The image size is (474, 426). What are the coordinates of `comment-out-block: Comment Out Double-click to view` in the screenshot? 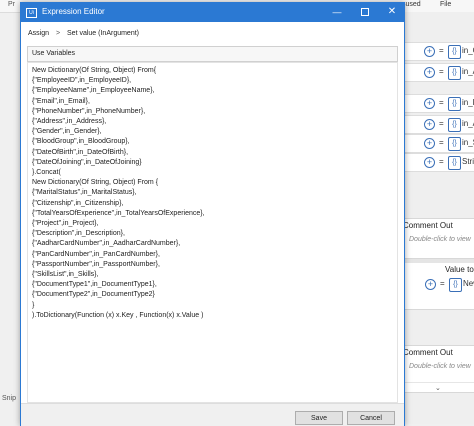 It's located at (438, 240).